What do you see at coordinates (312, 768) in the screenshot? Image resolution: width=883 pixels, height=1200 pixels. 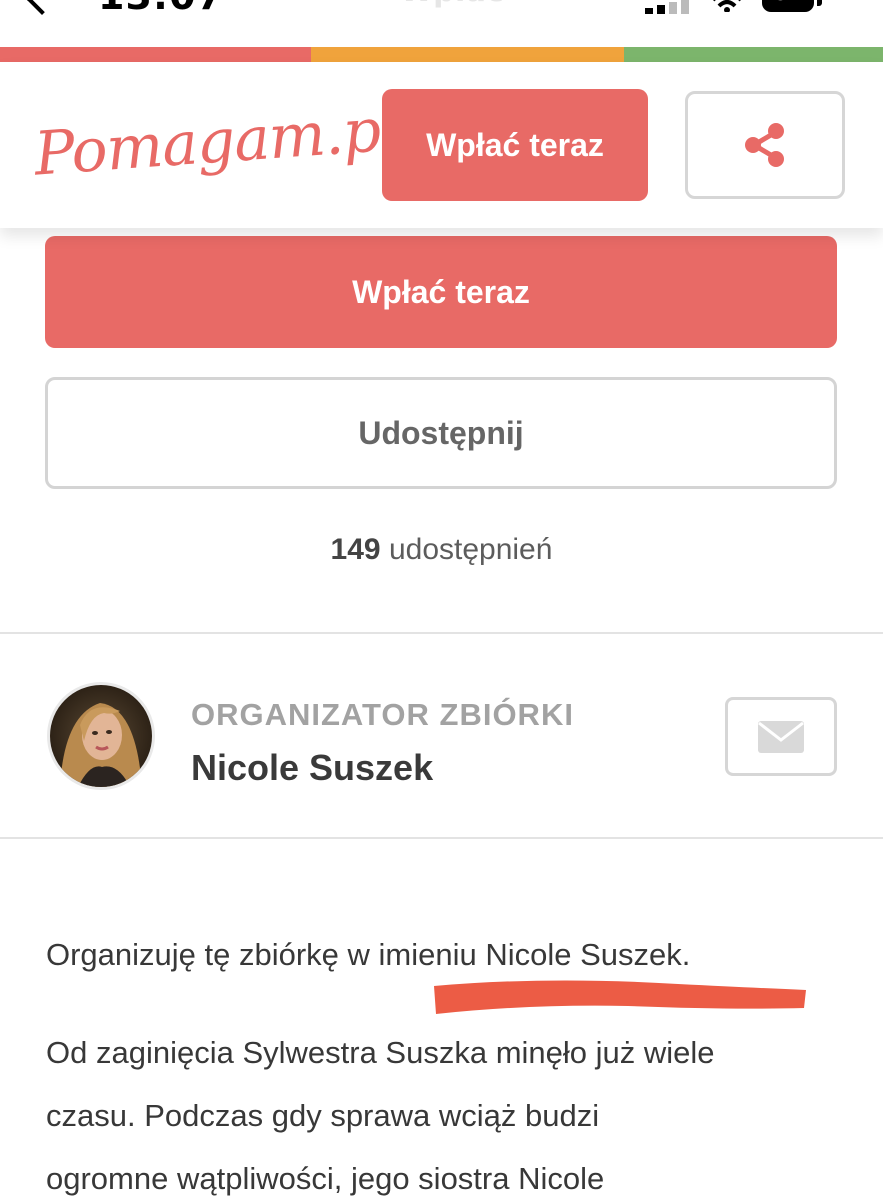 I see `organizer-name: Nicole Suszek` at bounding box center [312, 768].